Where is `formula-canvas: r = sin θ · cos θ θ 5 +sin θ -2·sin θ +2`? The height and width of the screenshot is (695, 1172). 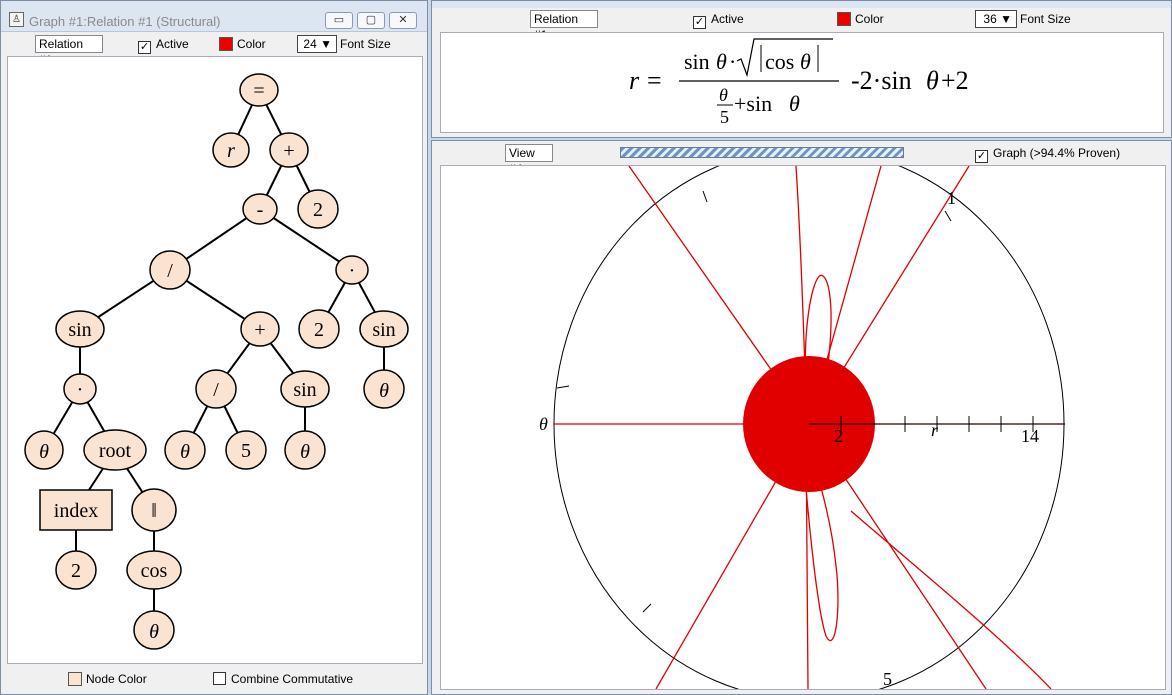 formula-canvas: r = sin θ · cos θ θ 5 +sin θ -2·sin θ +2 is located at coordinates (802, 82).